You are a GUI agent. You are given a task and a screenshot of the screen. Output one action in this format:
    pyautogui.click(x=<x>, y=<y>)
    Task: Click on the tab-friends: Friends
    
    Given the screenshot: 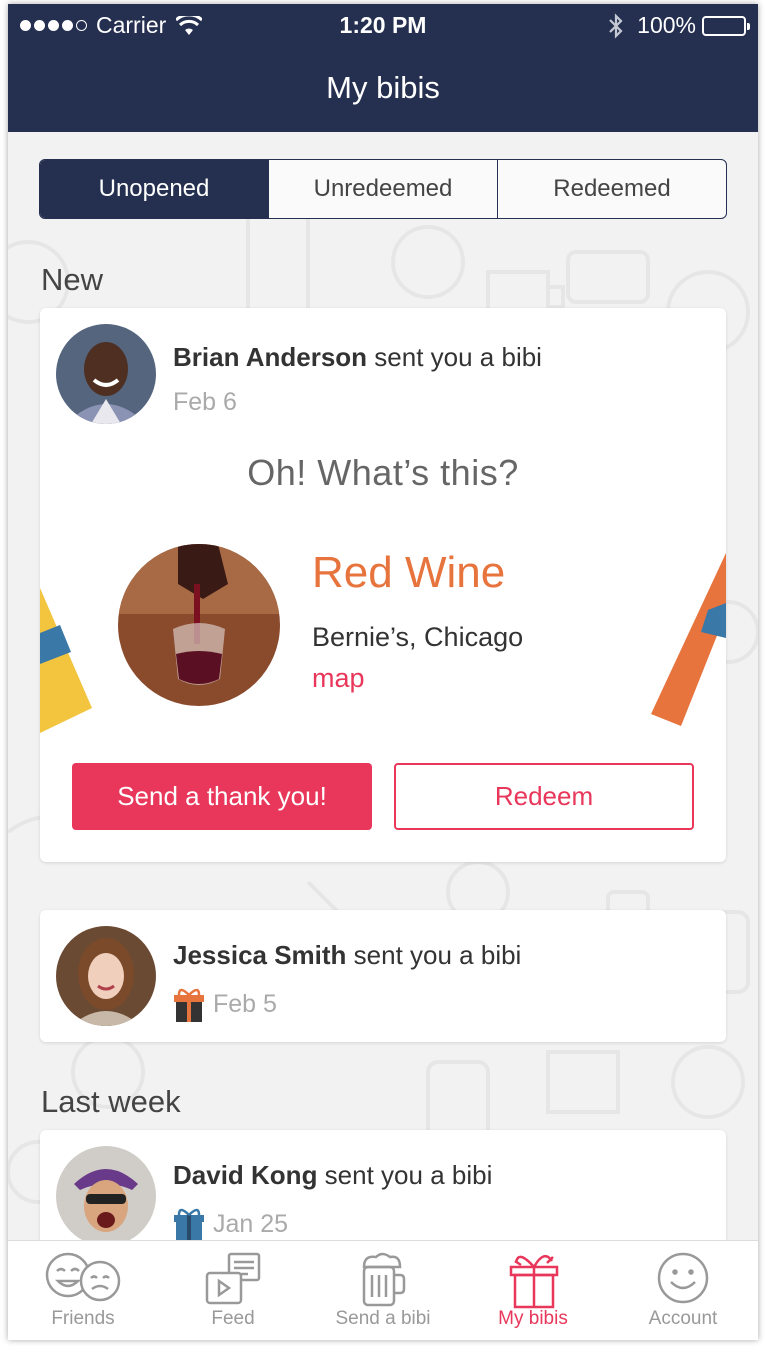 What is the action you would take?
    pyautogui.click(x=83, y=1290)
    